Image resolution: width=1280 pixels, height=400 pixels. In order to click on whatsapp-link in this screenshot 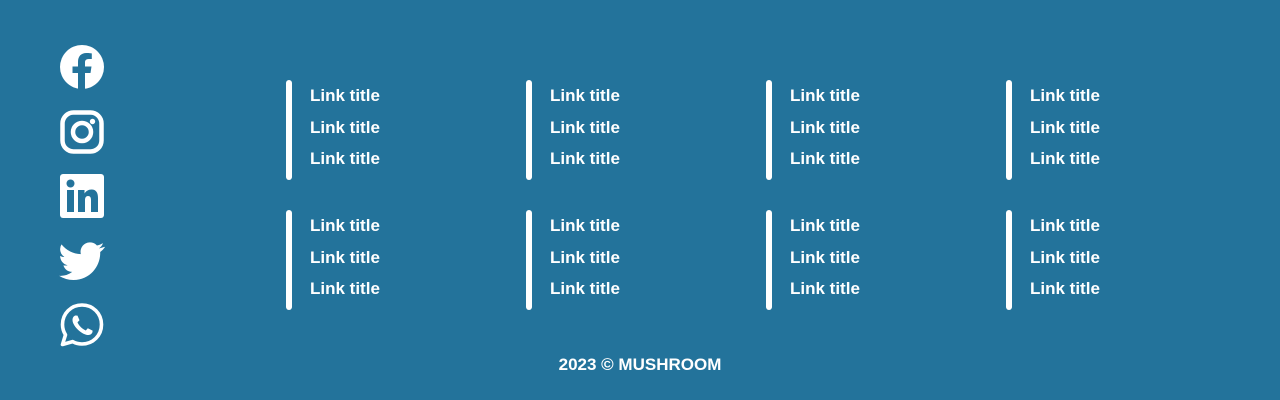, I will do `click(82, 325)`.